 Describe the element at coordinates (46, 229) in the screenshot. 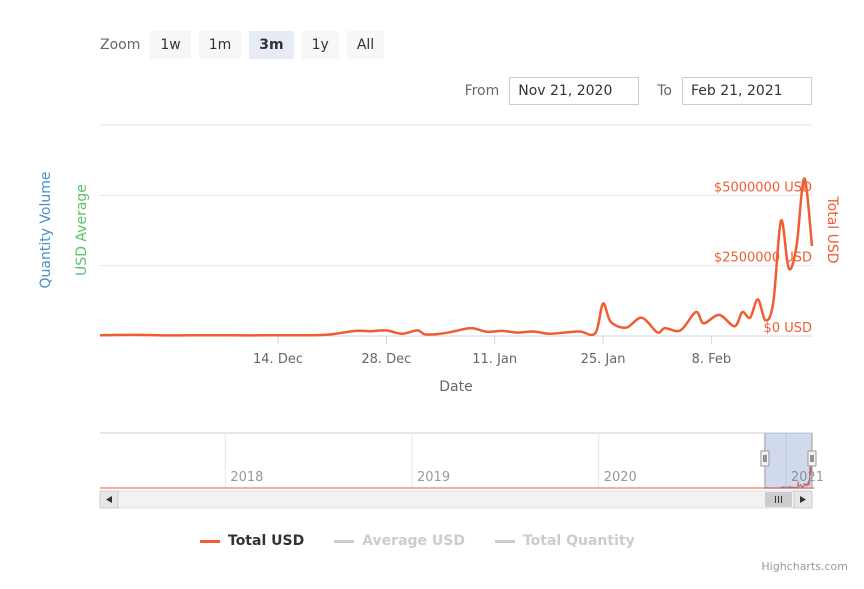

I see `y-axis-title: Quantity Volume` at that location.